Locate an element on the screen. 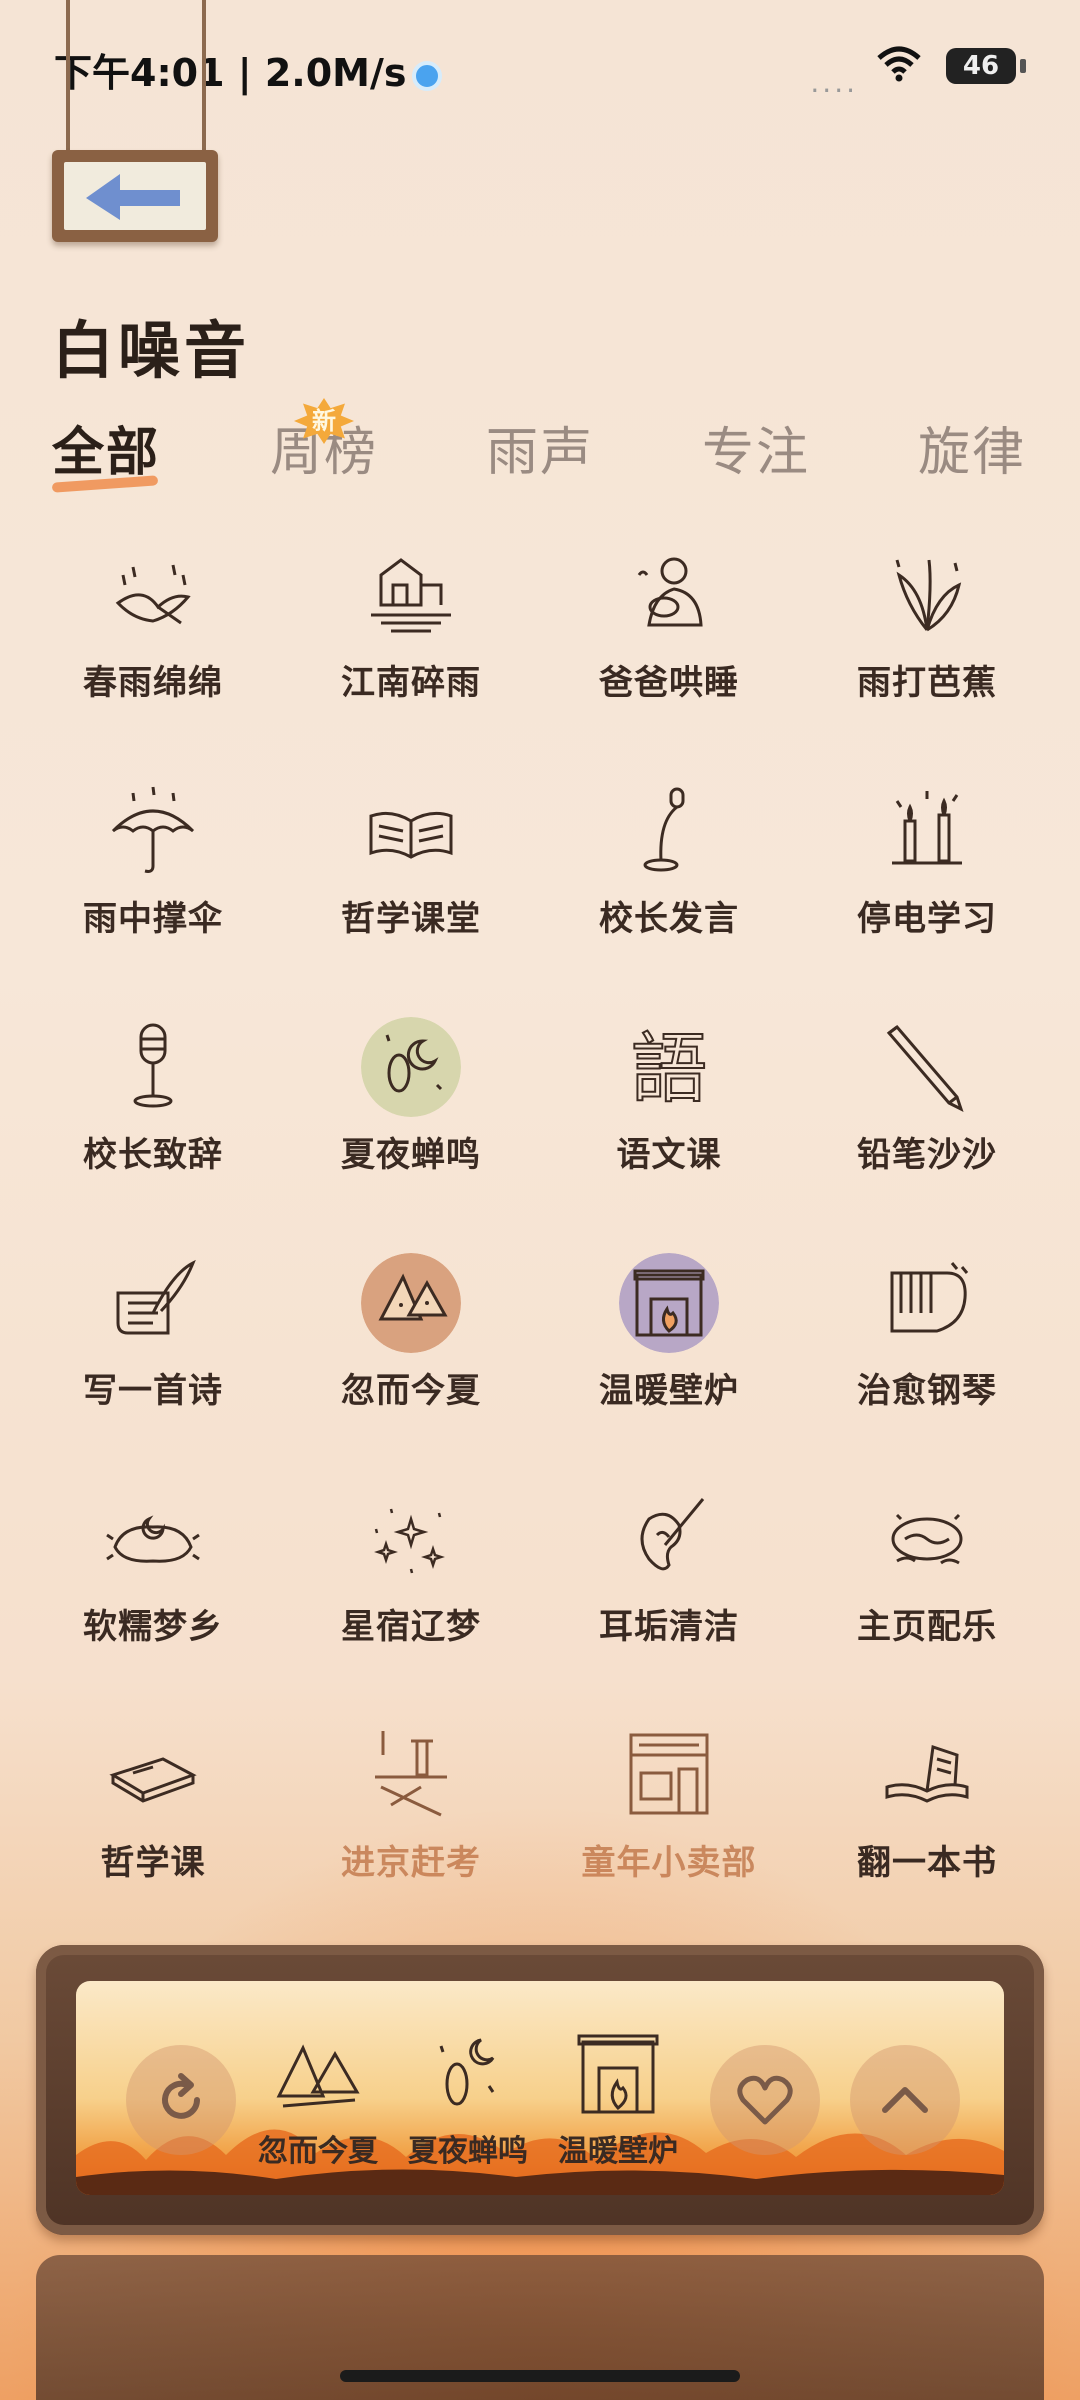  tab-melody: 旋律 is located at coordinates (972, 447).